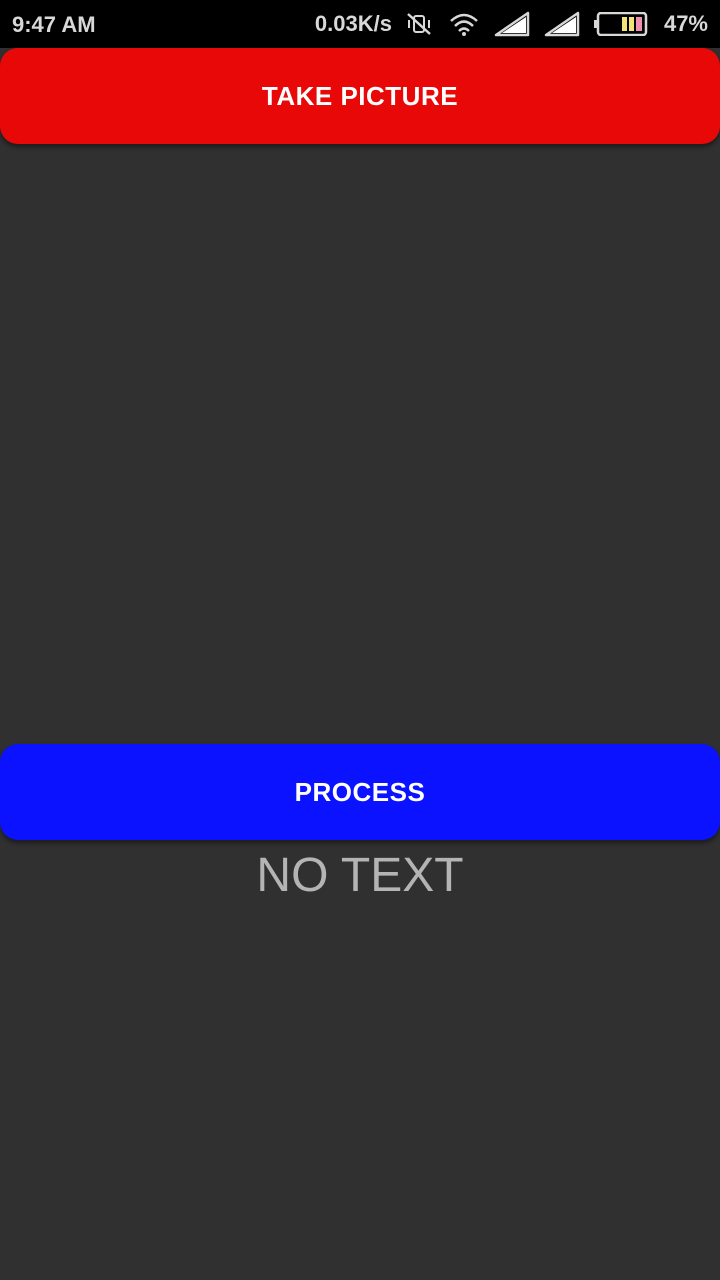 This screenshot has width=720, height=1280. I want to click on battery-icon, so click(620, 24).